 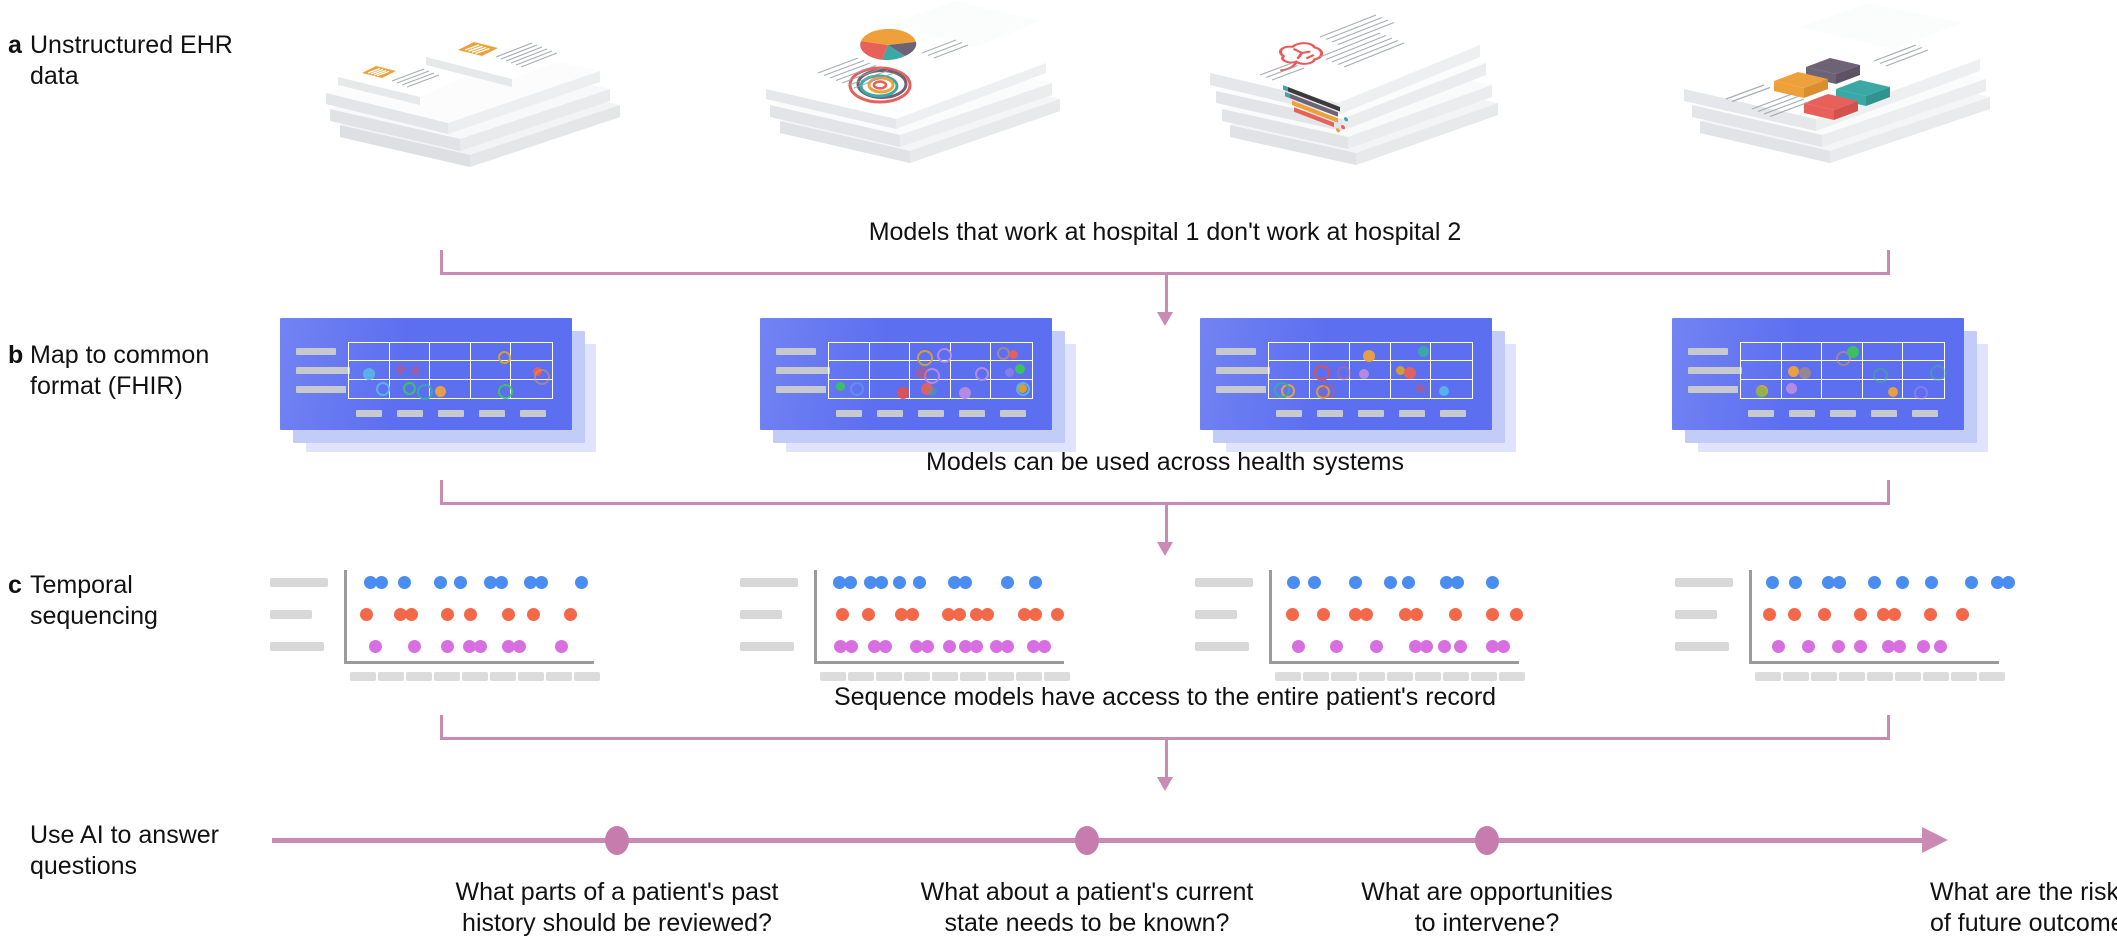 I want to click on panel-b-label-l2: format (FHIR), so click(x=106, y=386).